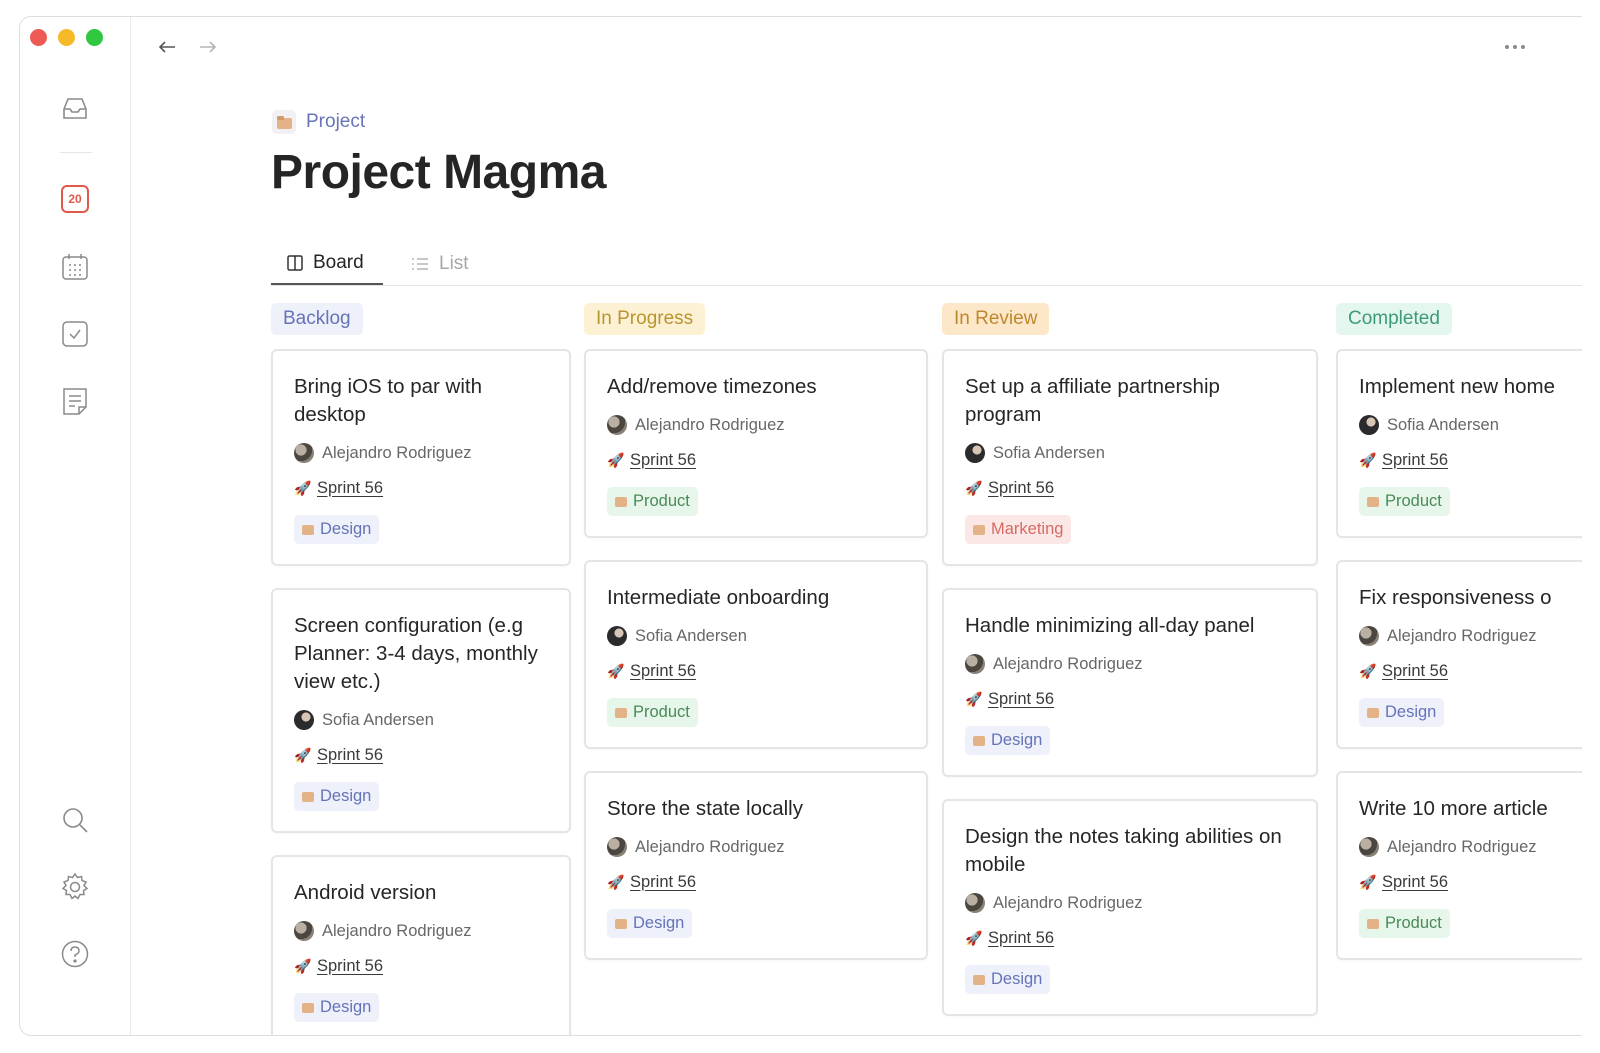 The image size is (1600, 1053). I want to click on back-button, so click(167, 47).